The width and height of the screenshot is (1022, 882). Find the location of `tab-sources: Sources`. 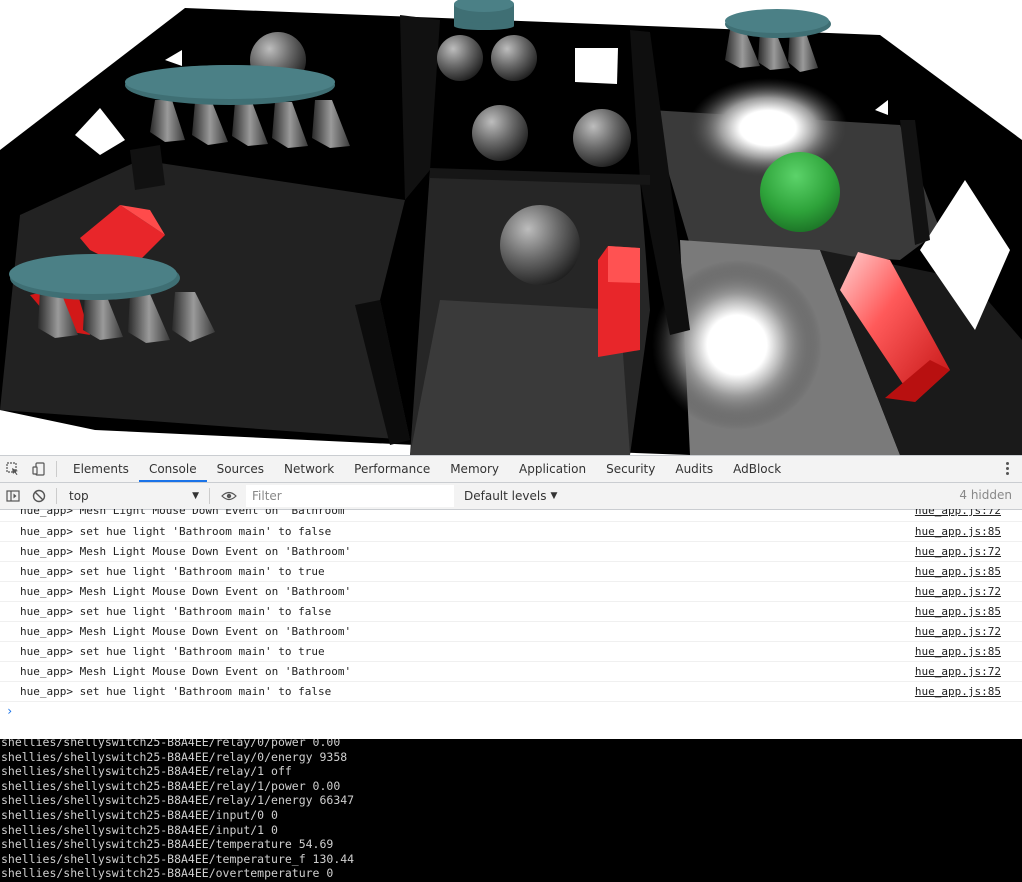

tab-sources: Sources is located at coordinates (240, 469).